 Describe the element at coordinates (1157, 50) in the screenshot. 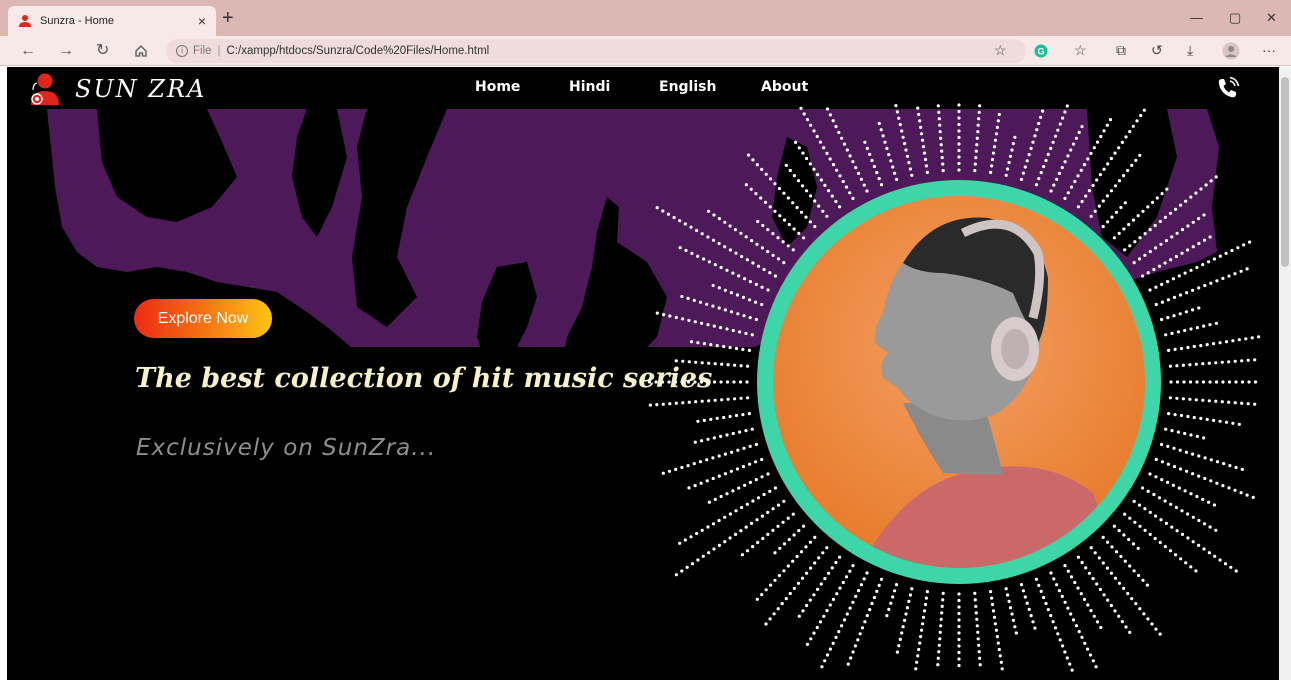

I see `history-icon: ↺` at that location.